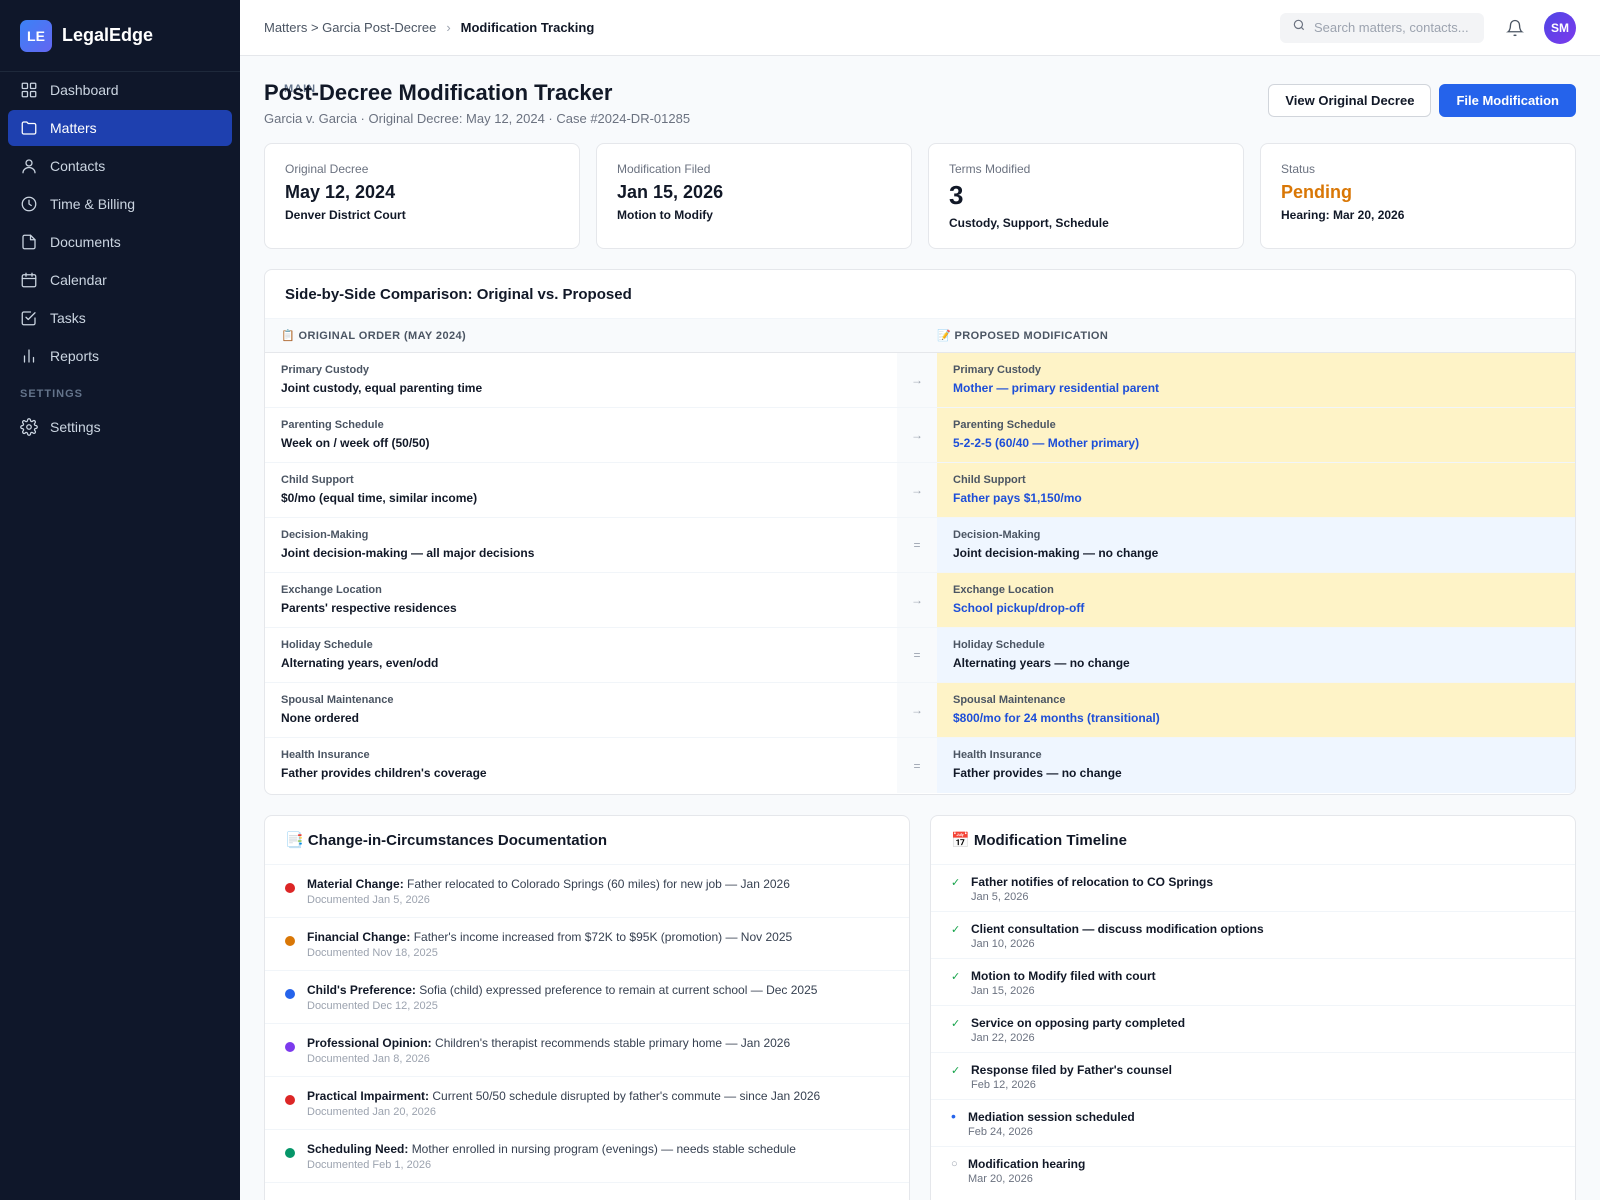  What do you see at coordinates (1027, 1164) in the screenshot?
I see `timeline-event: Modification hearing` at bounding box center [1027, 1164].